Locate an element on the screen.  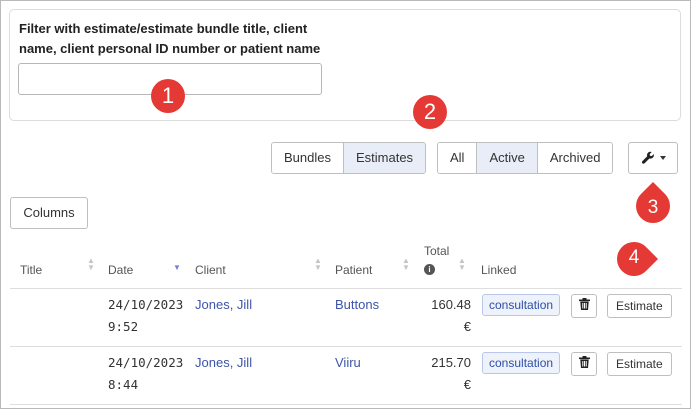
sort-title-icon: ▲ ▼ is located at coordinates (91, 264).